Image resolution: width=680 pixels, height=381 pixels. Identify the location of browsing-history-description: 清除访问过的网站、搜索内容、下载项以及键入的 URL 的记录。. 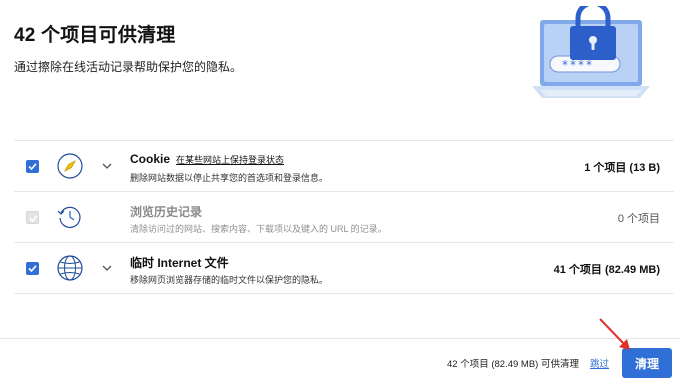
(258, 229).